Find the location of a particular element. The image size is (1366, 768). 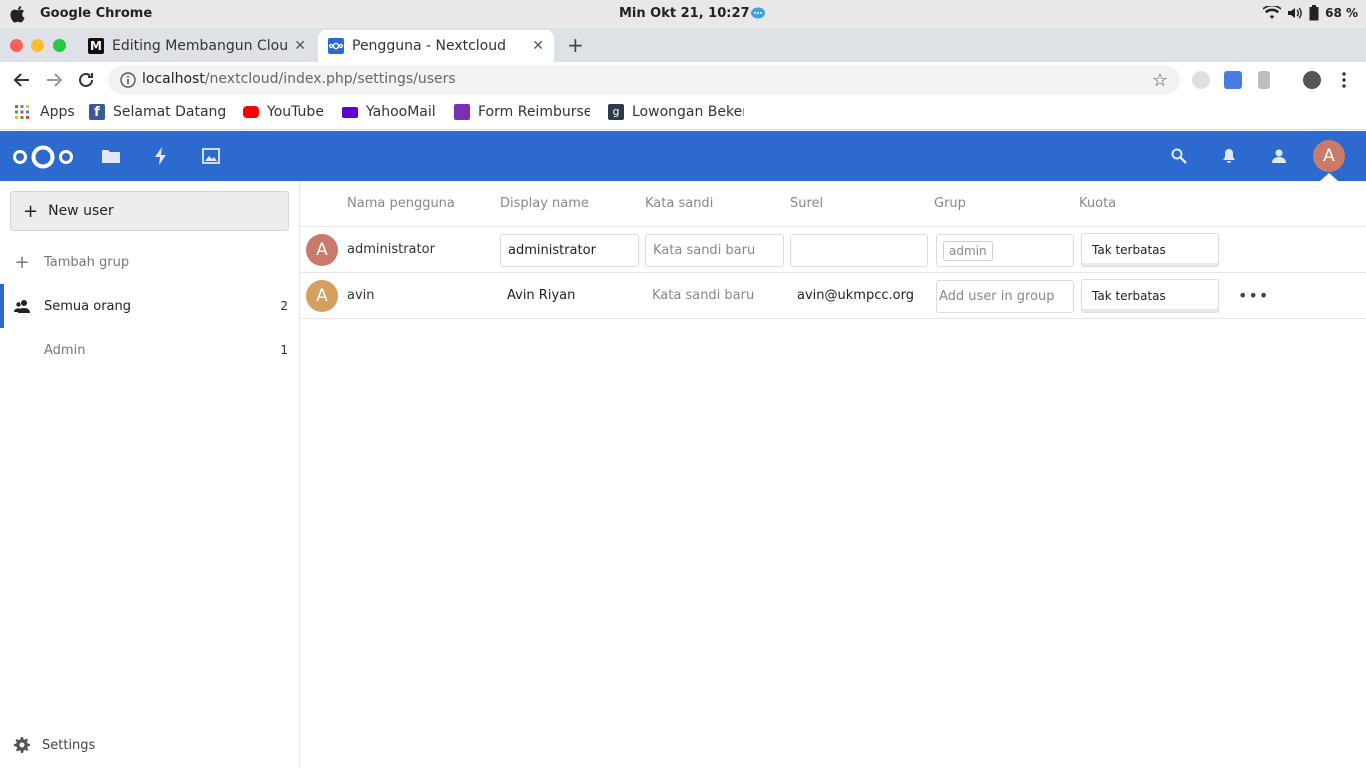

forward-button is located at coordinates (54, 80).